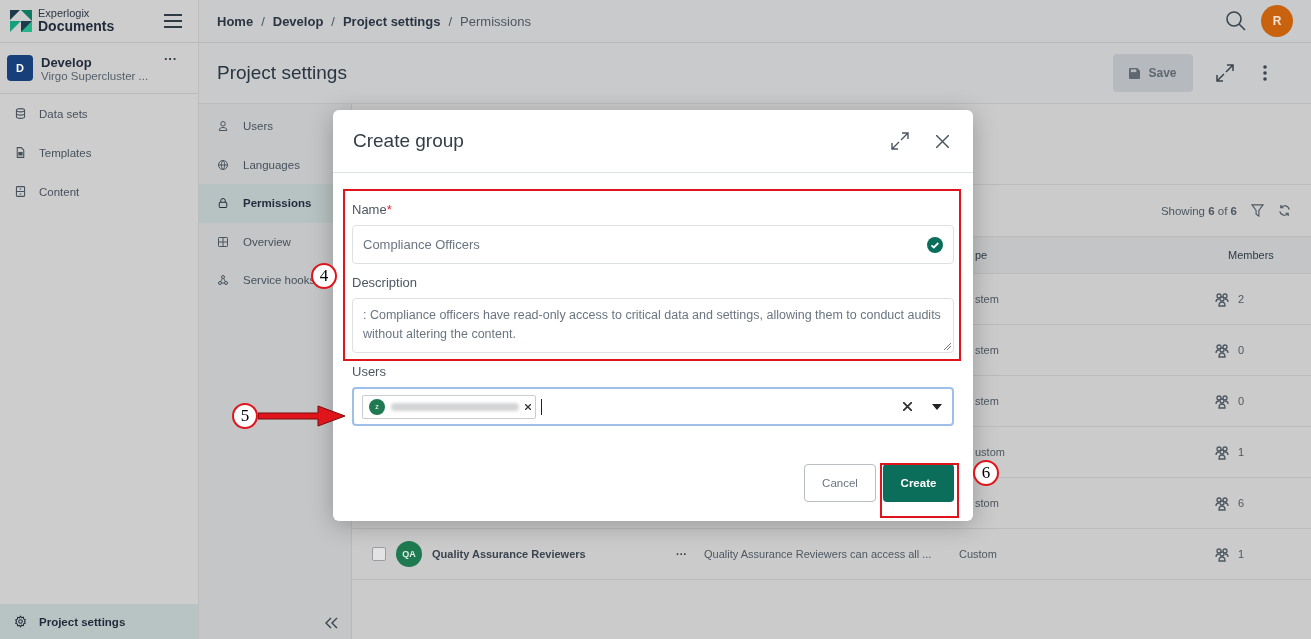  What do you see at coordinates (282, 73) in the screenshot?
I see `page-title: Project settings` at bounding box center [282, 73].